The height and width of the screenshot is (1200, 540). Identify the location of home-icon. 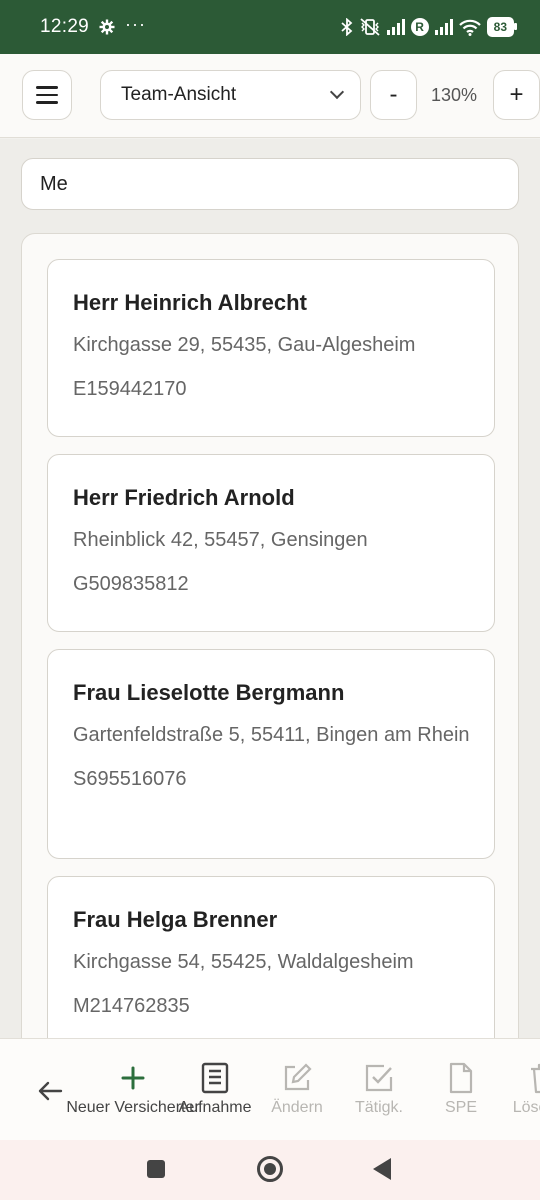
(270, 1169).